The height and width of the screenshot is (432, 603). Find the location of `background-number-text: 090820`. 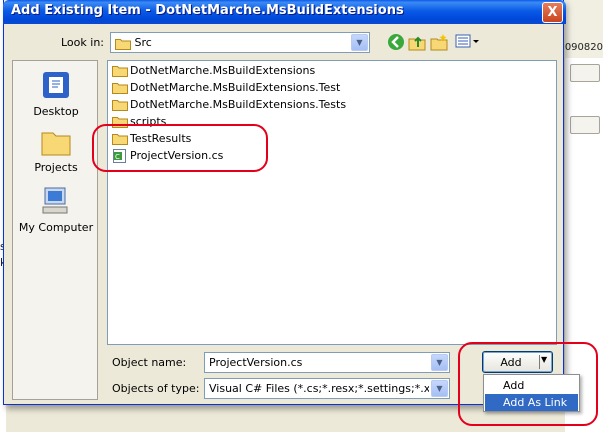

background-number-text: 090820 is located at coordinates (583, 47).